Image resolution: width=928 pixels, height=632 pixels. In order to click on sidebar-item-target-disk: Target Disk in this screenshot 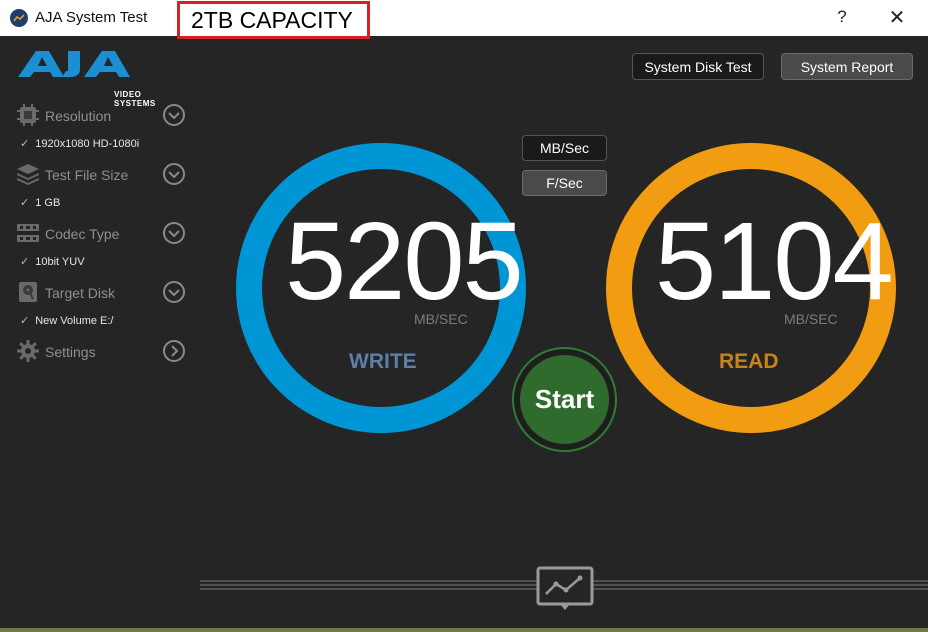, I will do `click(102, 293)`.